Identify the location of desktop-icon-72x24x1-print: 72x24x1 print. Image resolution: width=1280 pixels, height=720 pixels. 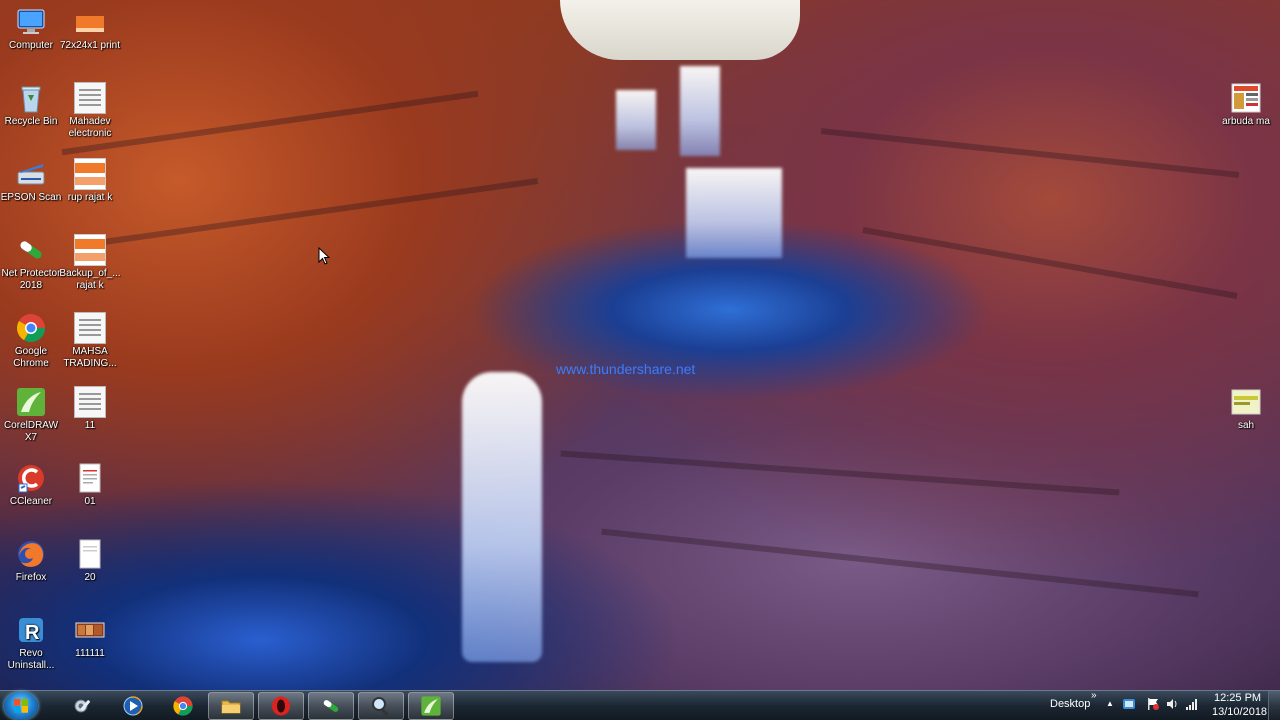
(90, 29).